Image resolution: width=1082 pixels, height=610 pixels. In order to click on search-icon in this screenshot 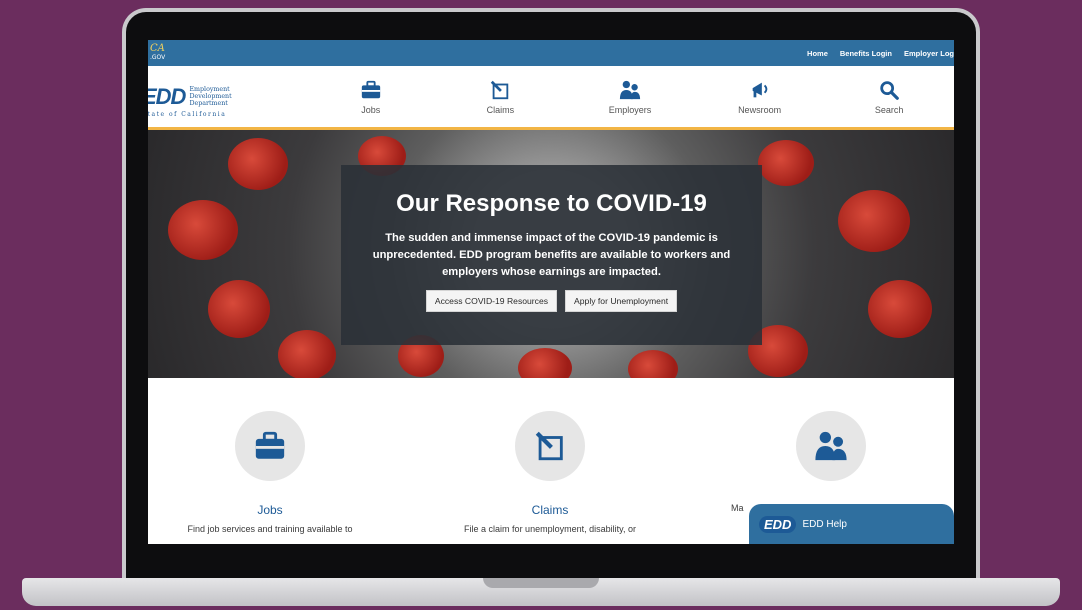, I will do `click(890, 90)`.